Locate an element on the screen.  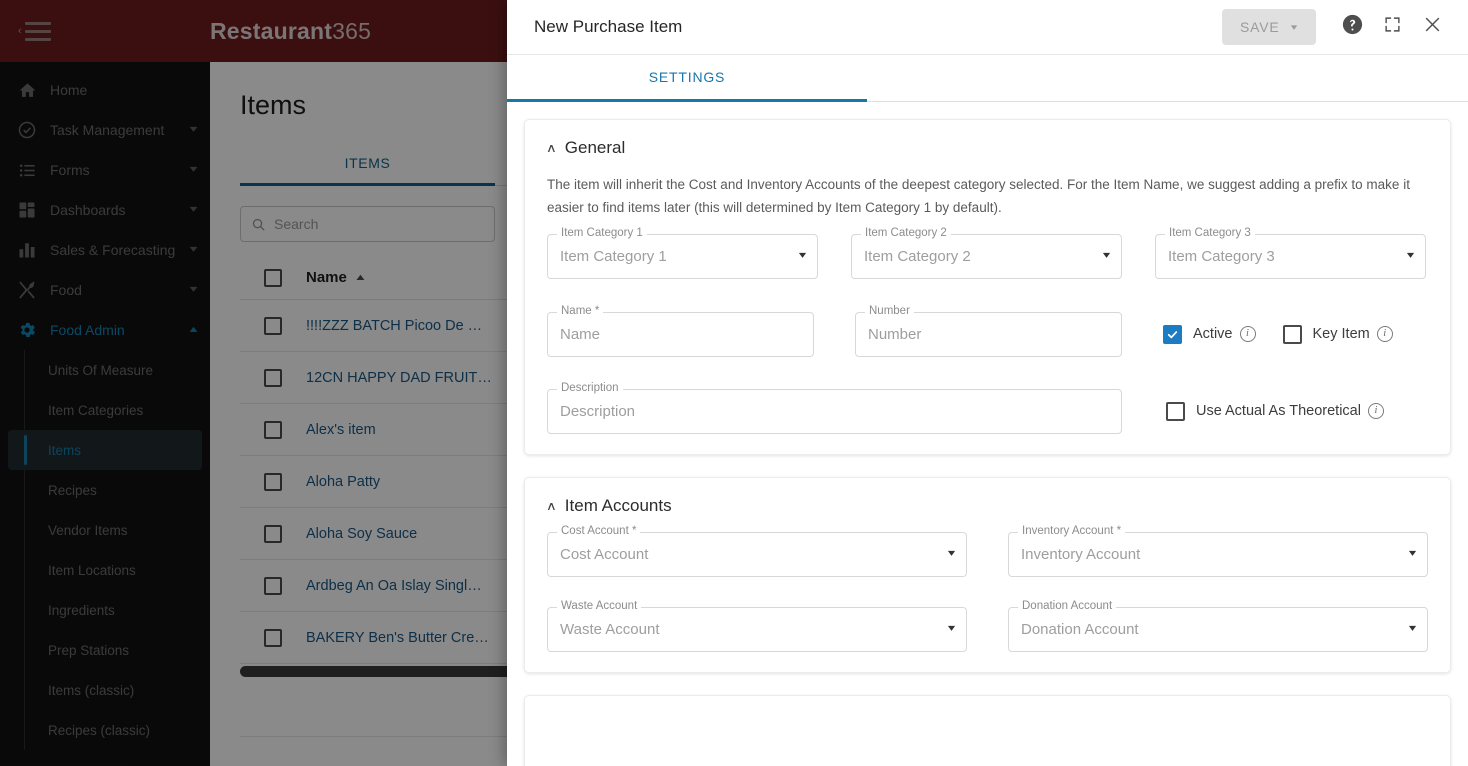
description-label: Description is located at coordinates (590, 387).